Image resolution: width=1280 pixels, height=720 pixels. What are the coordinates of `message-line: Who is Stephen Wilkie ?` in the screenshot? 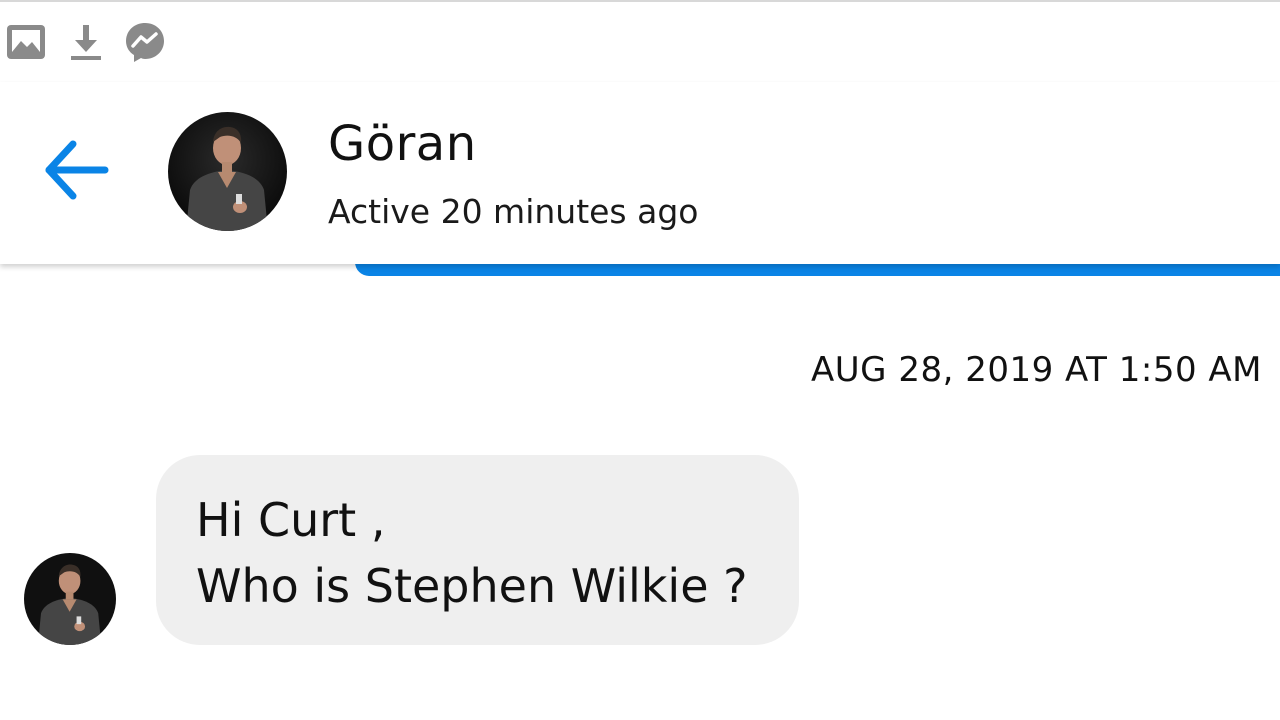 It's located at (472, 586).